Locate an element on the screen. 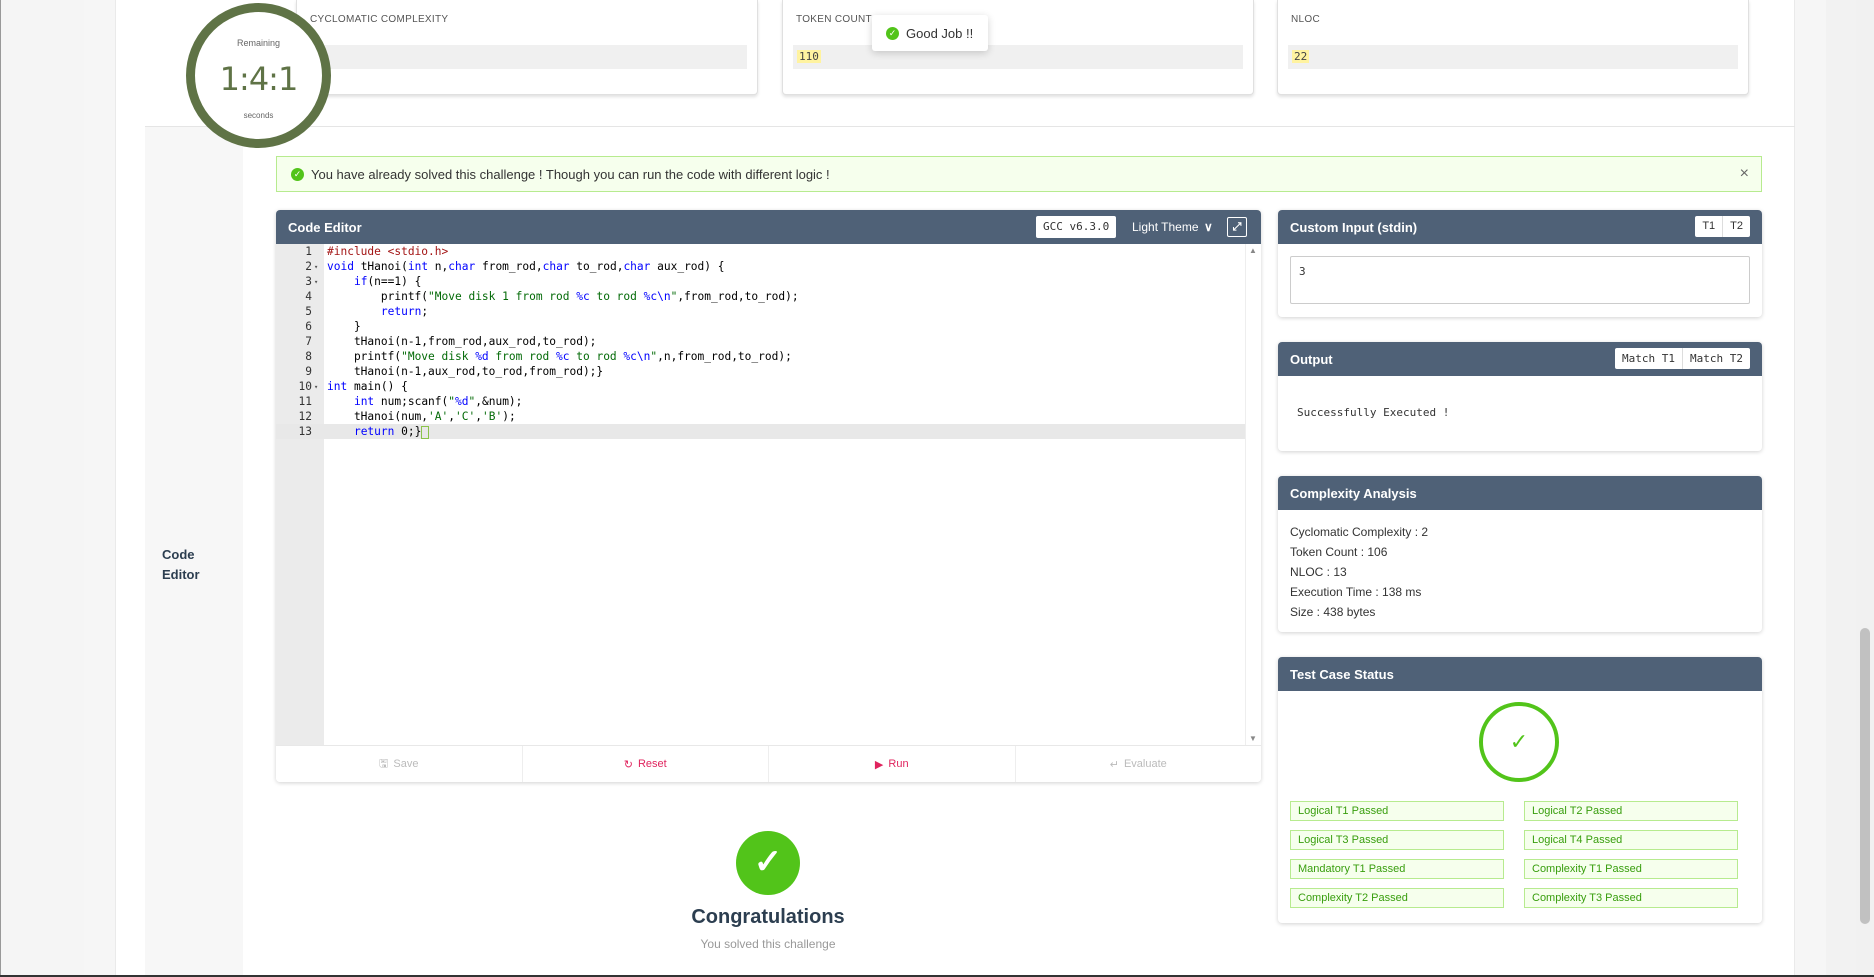 This screenshot has height=977, width=1874. complexity-item: Size : 438 bytes is located at coordinates (1333, 612).